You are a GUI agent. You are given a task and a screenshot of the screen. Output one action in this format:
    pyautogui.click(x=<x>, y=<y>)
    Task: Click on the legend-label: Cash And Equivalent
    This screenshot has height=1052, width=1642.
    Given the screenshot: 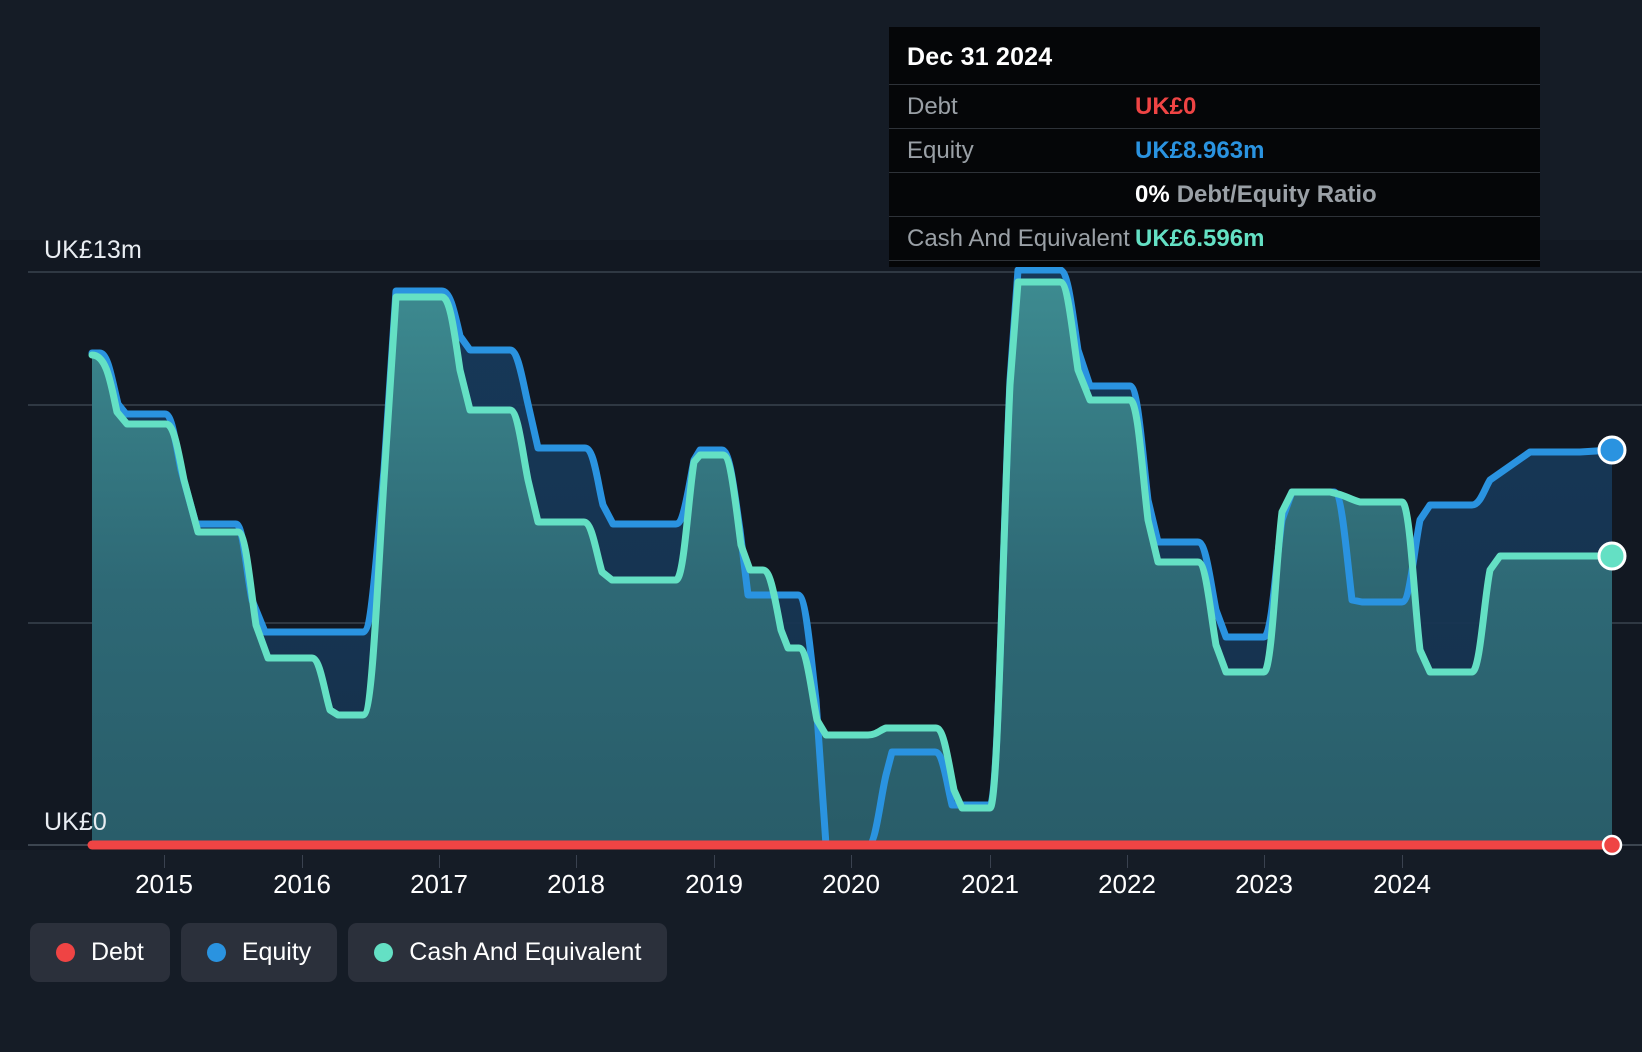 What is the action you would take?
    pyautogui.click(x=525, y=952)
    